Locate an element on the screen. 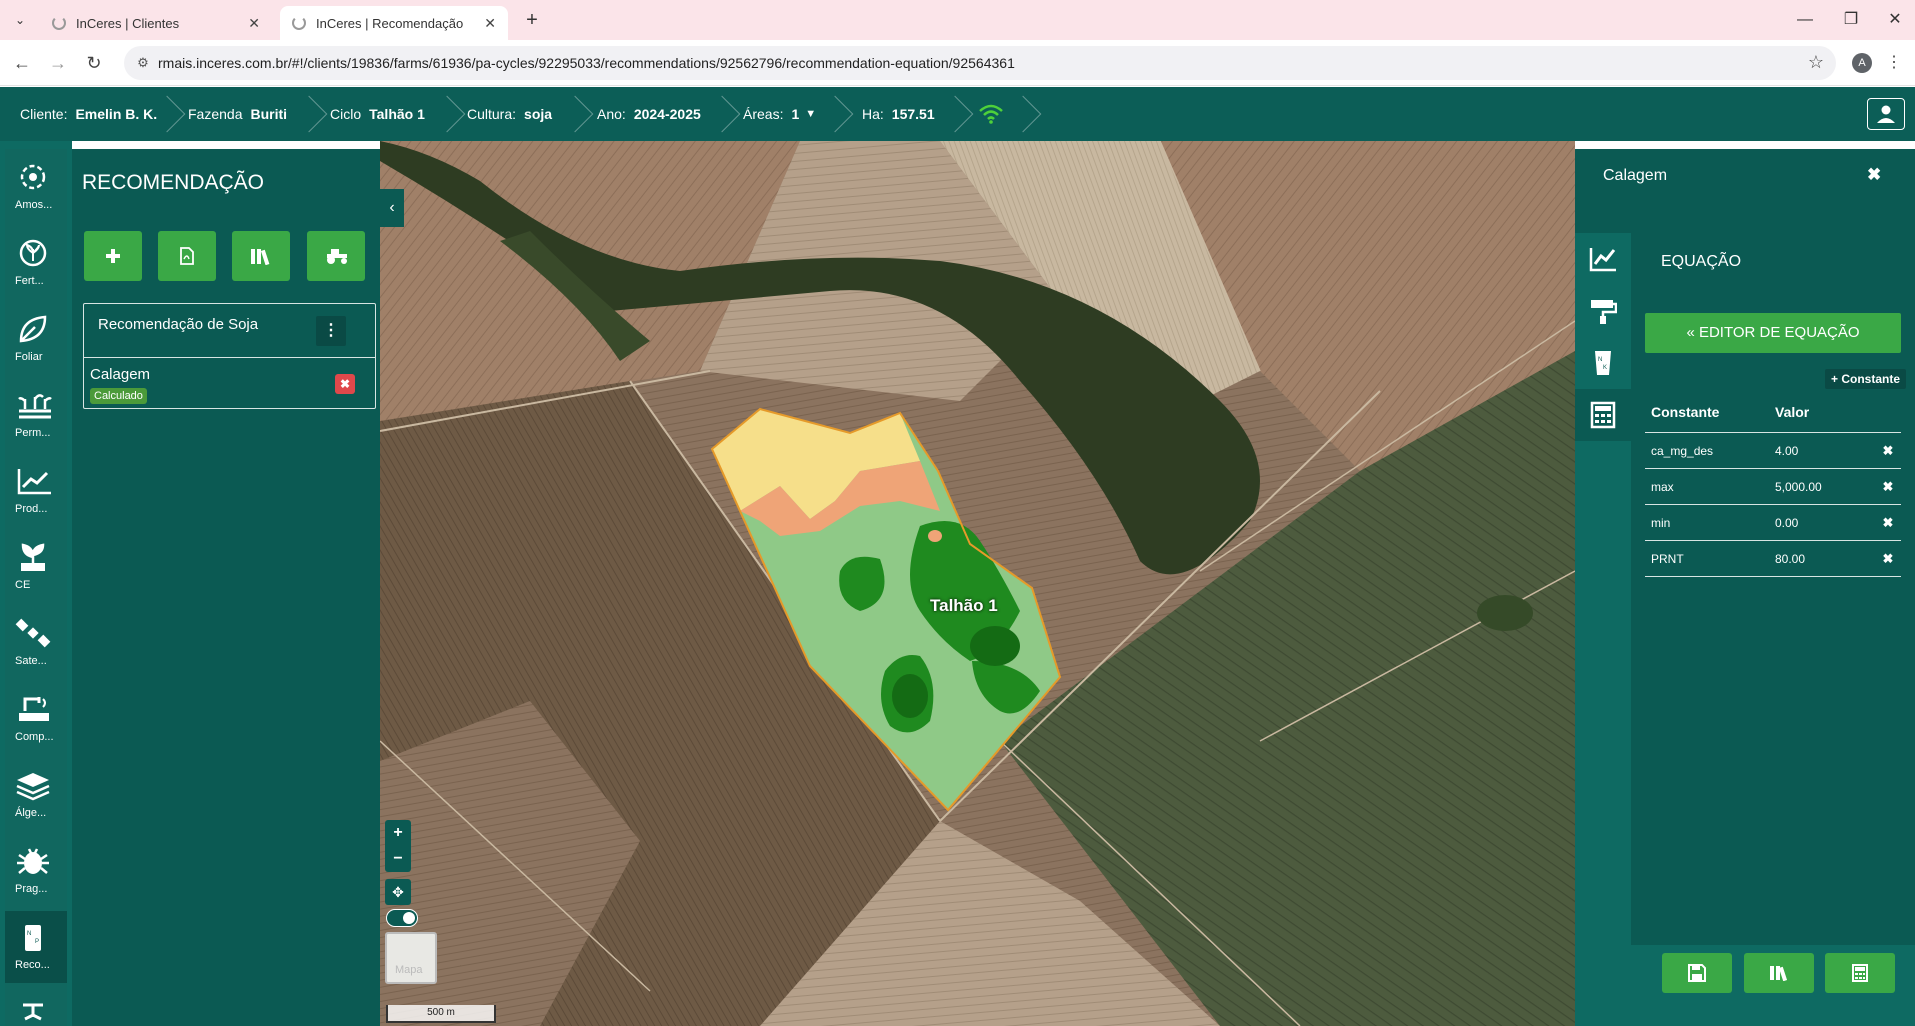  new-tab-button: + is located at coordinates (532, 20).